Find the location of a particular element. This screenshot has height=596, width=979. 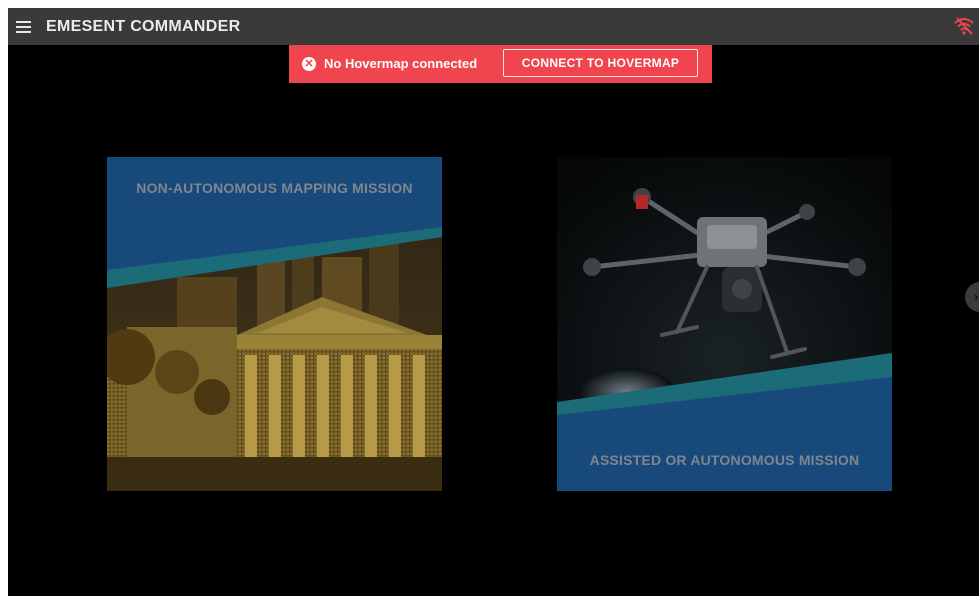

x-circle-icon: ✕ is located at coordinates (309, 64).